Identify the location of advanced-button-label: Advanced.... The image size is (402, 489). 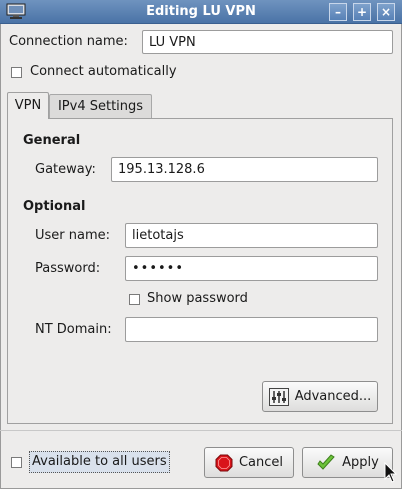
(333, 396).